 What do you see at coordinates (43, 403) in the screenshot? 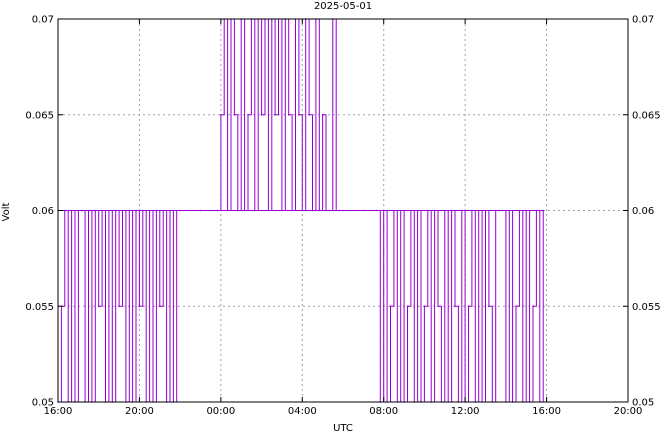
I see `y-tick-label-left: 0.05` at bounding box center [43, 403].